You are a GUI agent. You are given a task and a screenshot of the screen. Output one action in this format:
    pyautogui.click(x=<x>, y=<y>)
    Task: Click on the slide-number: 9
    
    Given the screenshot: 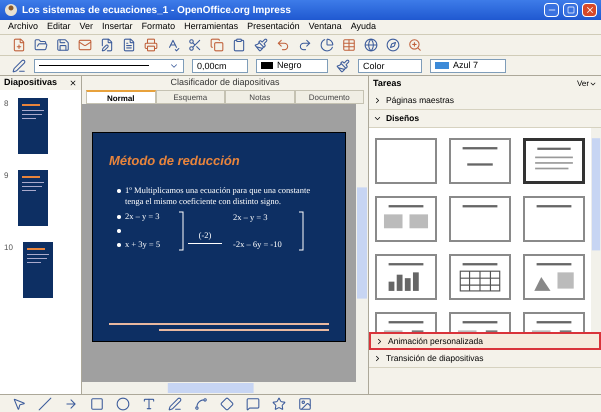 What is the action you would take?
    pyautogui.click(x=6, y=176)
    